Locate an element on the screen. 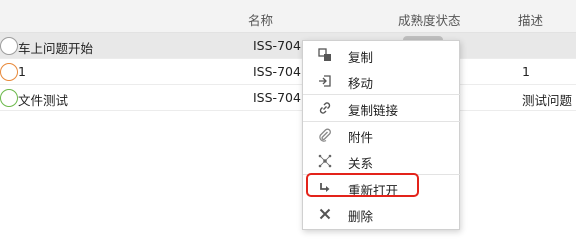 This screenshot has width=576, height=250. menu-item-copy: 复制 is located at coordinates (382, 55).